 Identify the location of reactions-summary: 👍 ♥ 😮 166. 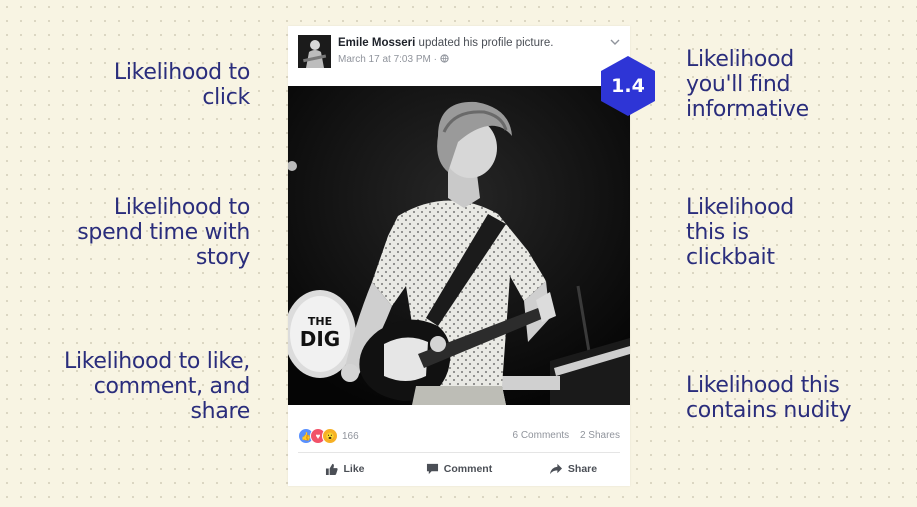
(328, 436).